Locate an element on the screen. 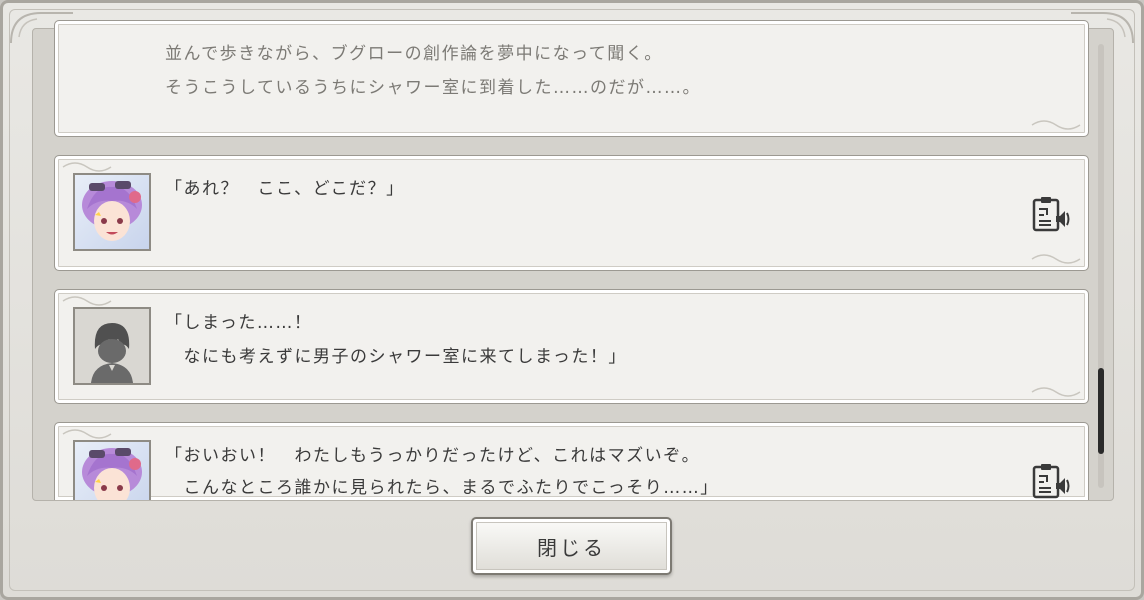  close-button: 閉じる is located at coordinates (571, 546).